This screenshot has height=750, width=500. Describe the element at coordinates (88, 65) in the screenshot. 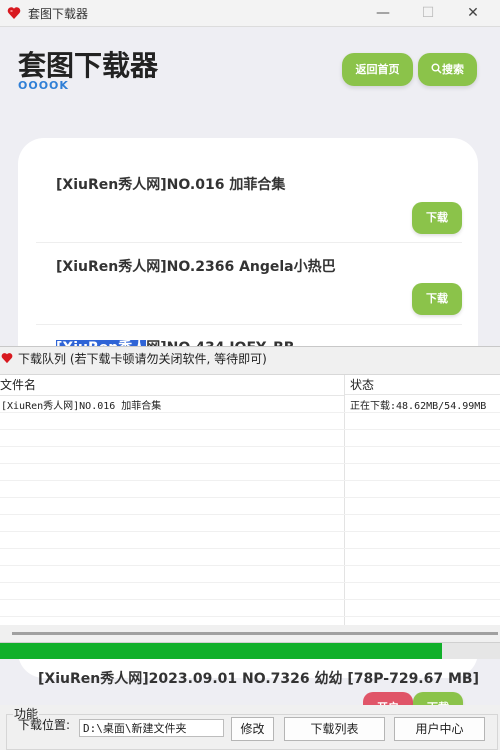

I see `app-title: 套图下载器` at that location.